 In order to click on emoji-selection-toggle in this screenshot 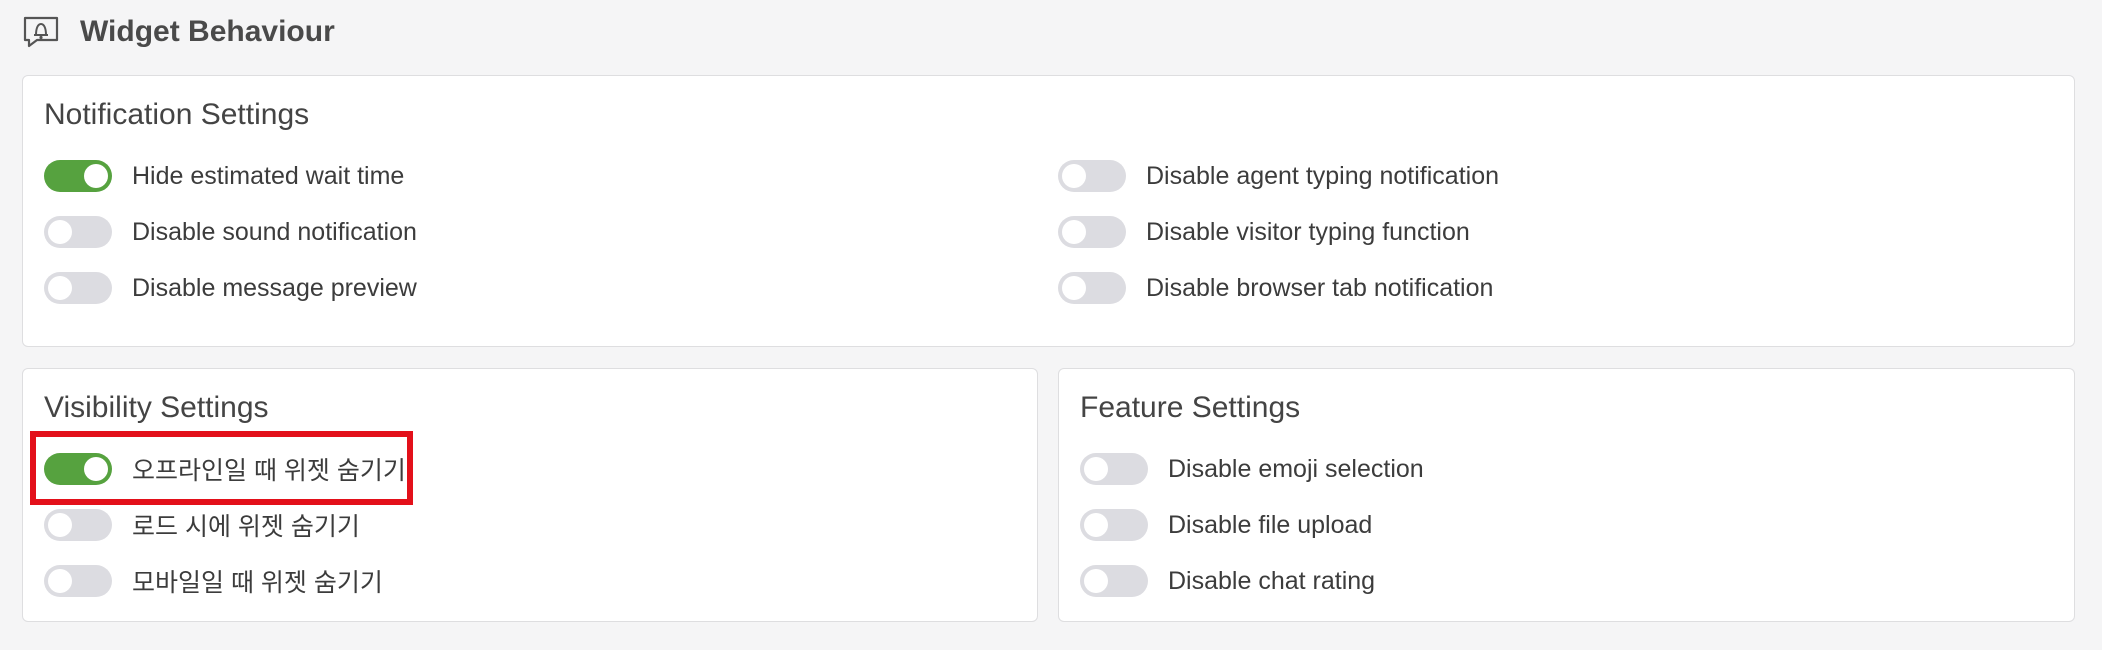, I will do `click(1114, 469)`.